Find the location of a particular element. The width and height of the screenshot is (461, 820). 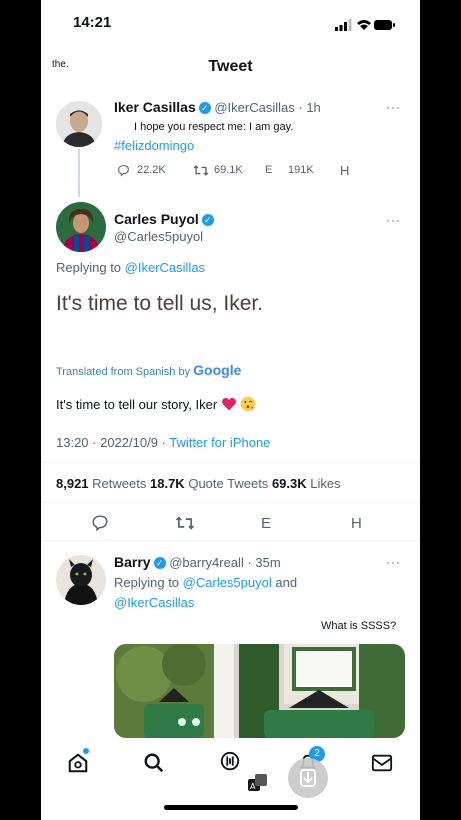

tweet1-reply-count: 22.2K is located at coordinates (151, 170).